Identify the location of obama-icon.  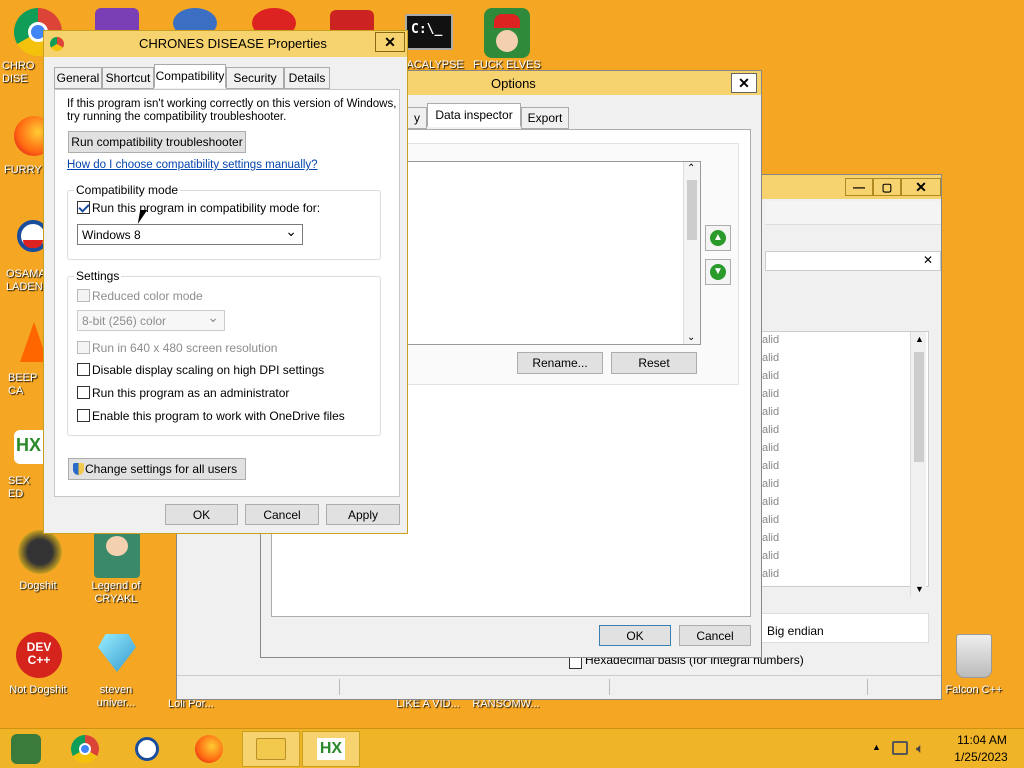
(147, 749).